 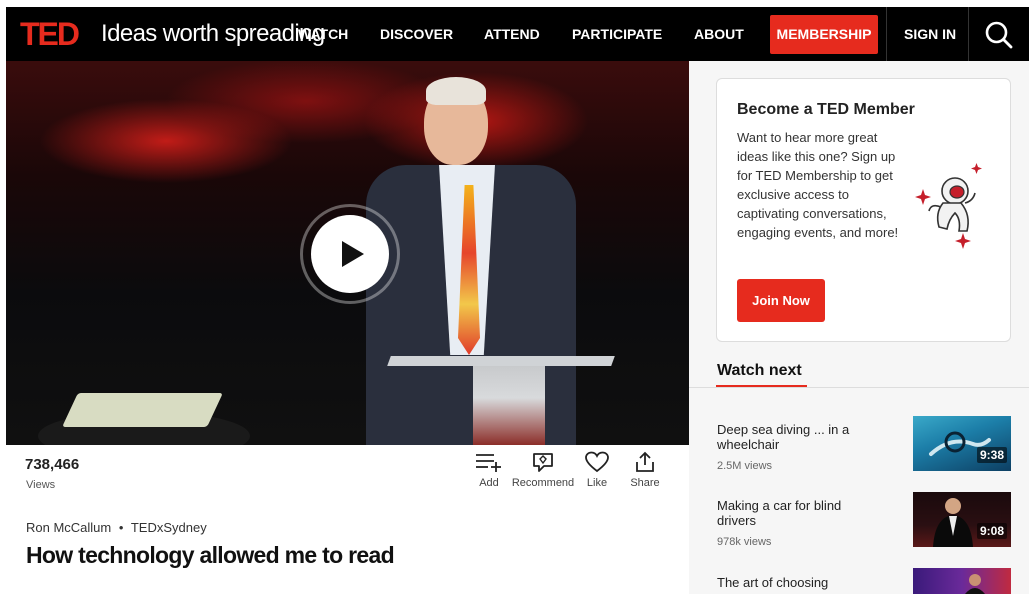 What do you see at coordinates (991, 455) in the screenshot?
I see `watch-next-duration: 9:38` at bounding box center [991, 455].